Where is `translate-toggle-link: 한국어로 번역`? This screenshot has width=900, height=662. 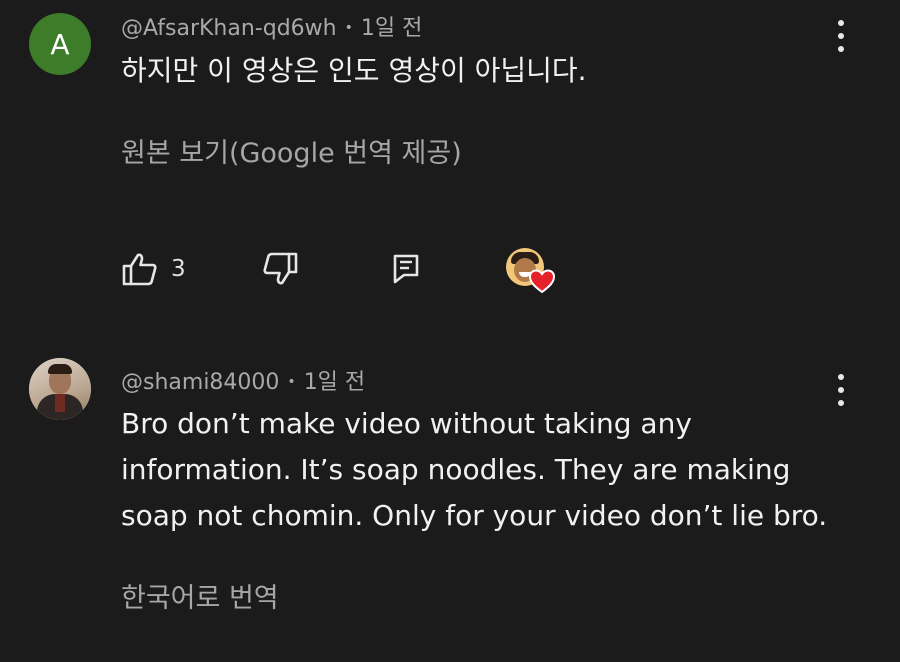
translate-toggle-link: 한국어로 번역 is located at coordinates (200, 595).